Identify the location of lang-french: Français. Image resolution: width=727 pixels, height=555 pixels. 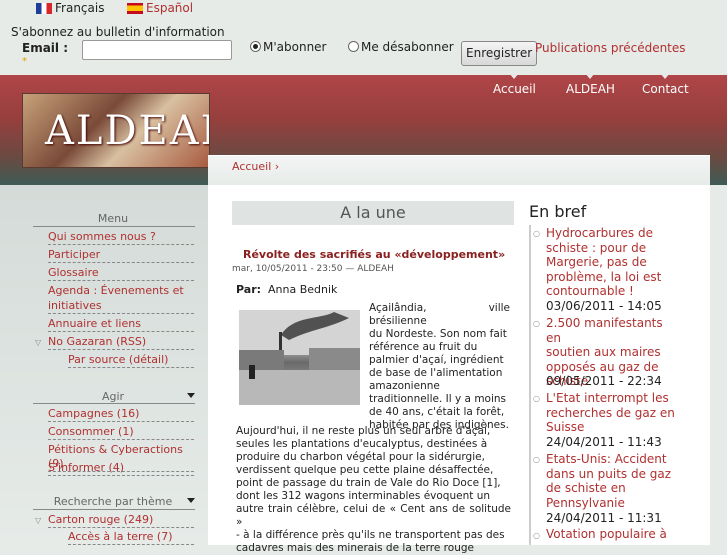
(70, 8).